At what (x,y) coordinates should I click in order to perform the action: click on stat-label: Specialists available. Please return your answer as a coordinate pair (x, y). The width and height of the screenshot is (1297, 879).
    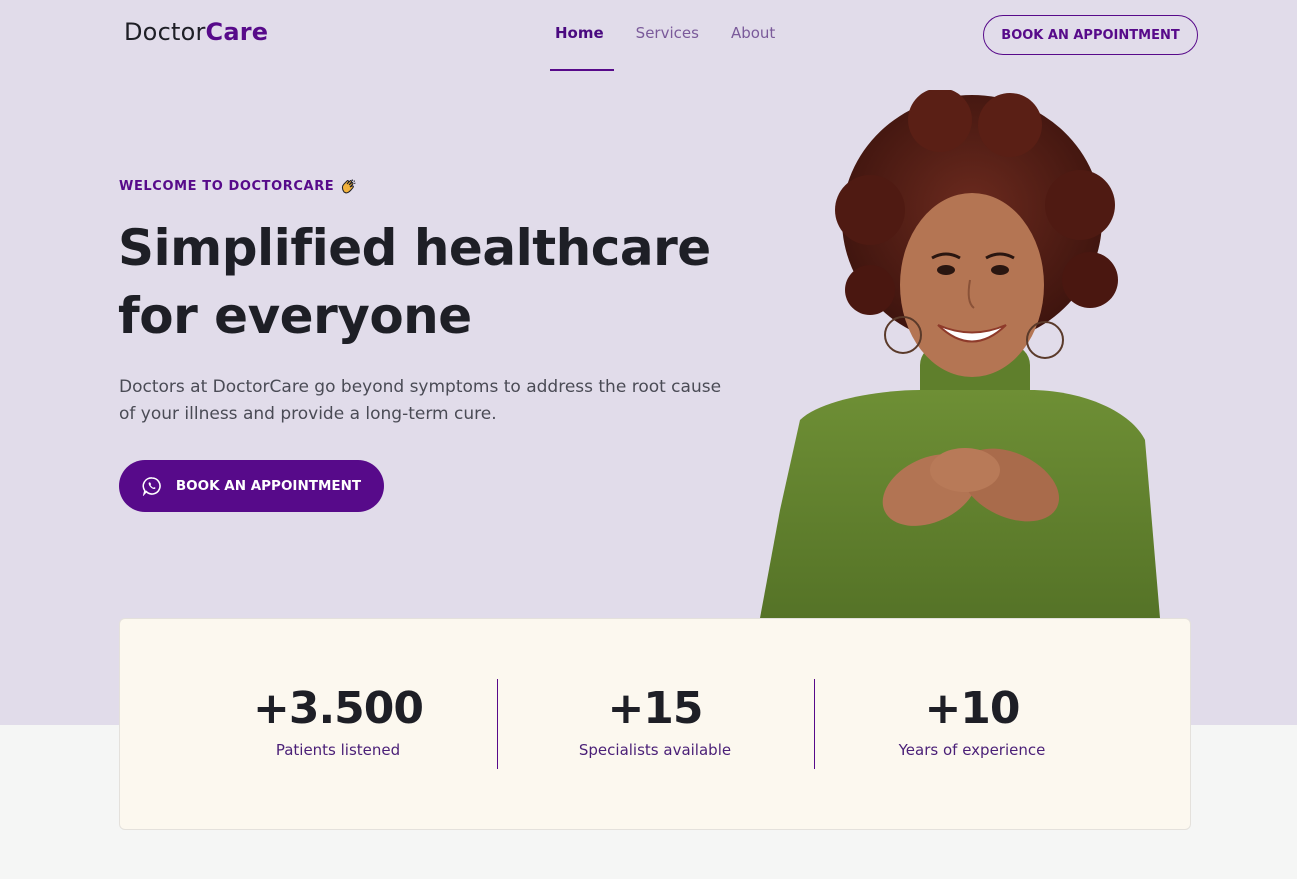
    Looking at the image, I should click on (655, 750).